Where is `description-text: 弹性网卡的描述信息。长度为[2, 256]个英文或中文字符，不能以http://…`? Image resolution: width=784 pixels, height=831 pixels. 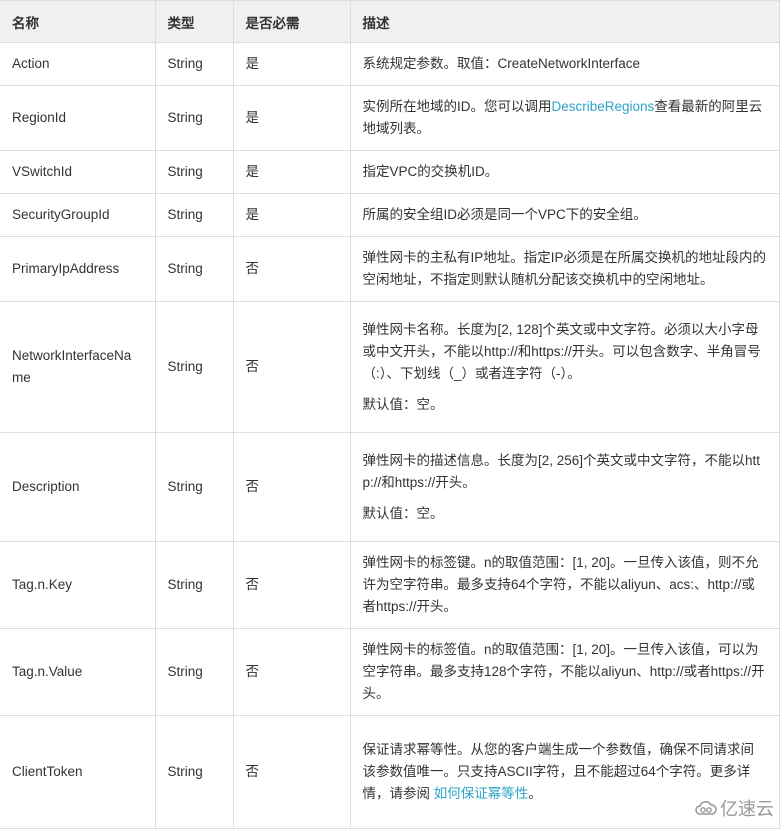
description-text: 弹性网卡的描述信息。长度为[2, 256]个英文或中文字符，不能以http://… is located at coordinates (561, 471).